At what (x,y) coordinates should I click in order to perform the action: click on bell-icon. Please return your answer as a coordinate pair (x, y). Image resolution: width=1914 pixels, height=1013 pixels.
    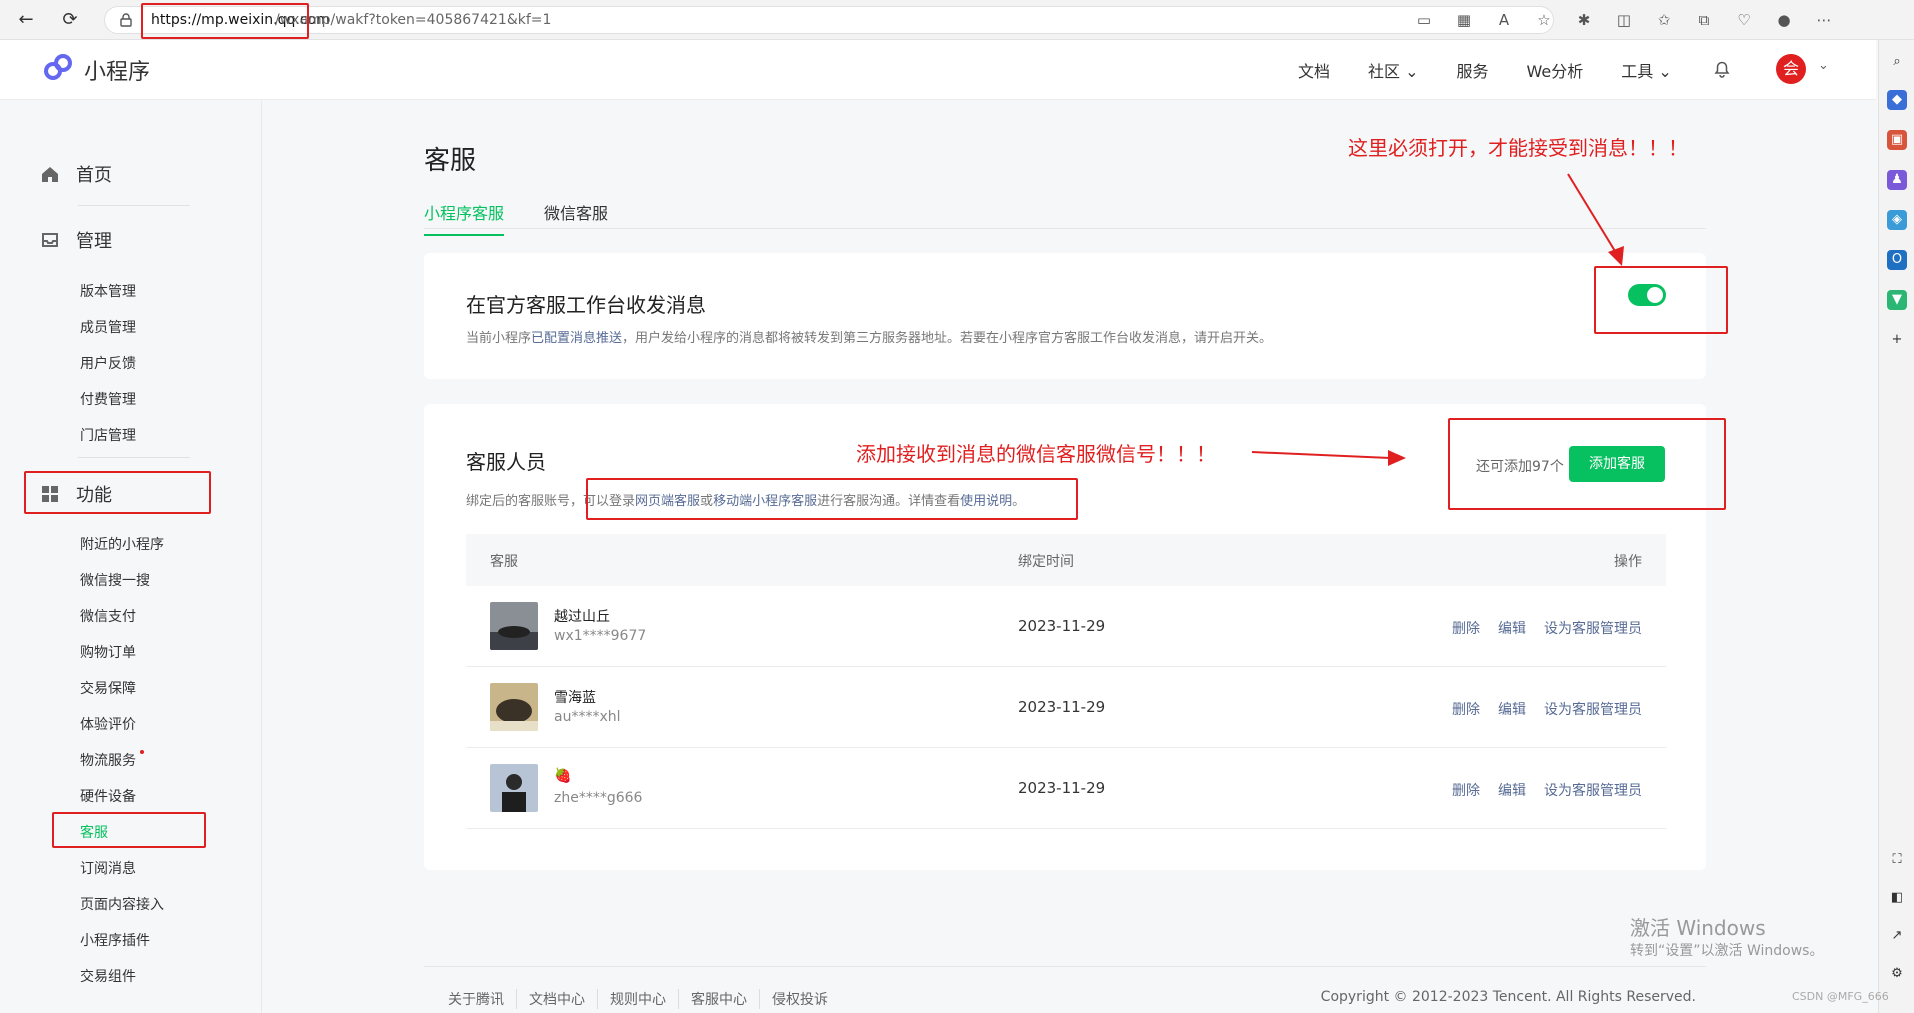
    Looking at the image, I should click on (1722, 68).